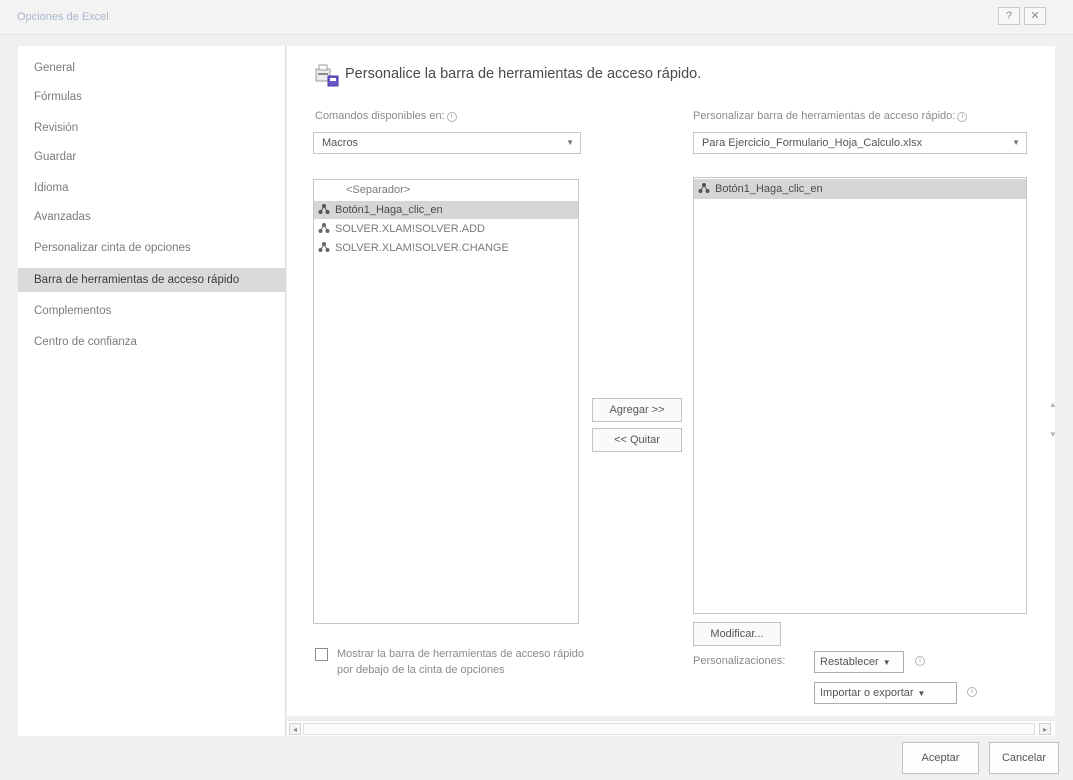 Image resolution: width=1073 pixels, height=780 pixels. I want to click on horizontal-scrollbar: ◂ ▸, so click(671, 728).